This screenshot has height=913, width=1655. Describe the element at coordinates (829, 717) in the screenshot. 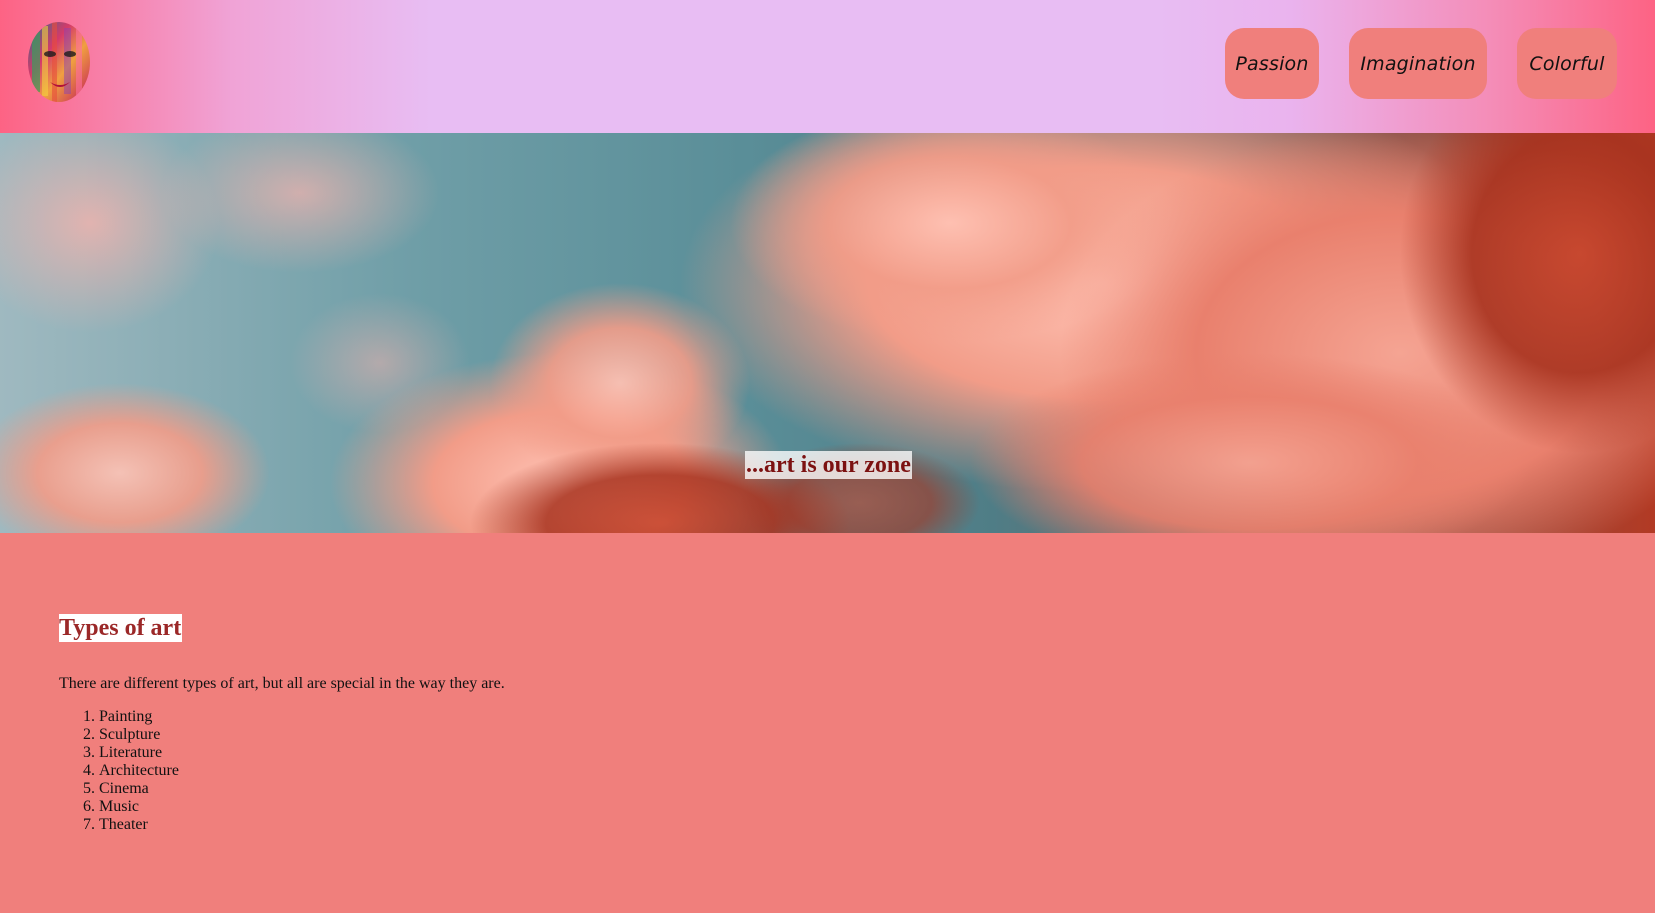

I see `list-item: Painting` at that location.